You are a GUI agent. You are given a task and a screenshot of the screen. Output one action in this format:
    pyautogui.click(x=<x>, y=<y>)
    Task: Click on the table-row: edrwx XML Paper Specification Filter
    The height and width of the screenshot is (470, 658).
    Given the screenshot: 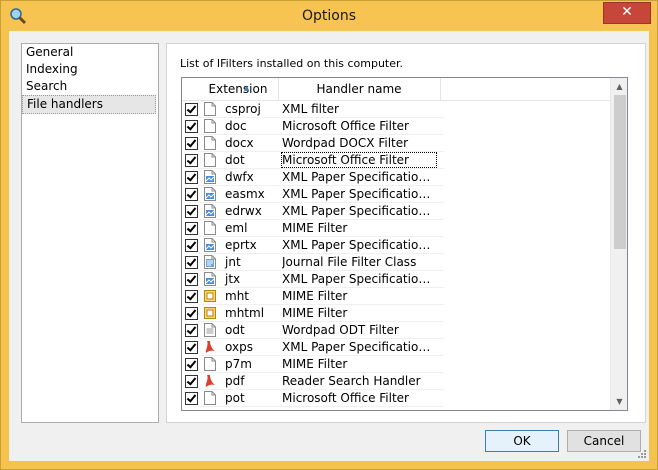 What is the action you would take?
    pyautogui.click(x=397, y=211)
    